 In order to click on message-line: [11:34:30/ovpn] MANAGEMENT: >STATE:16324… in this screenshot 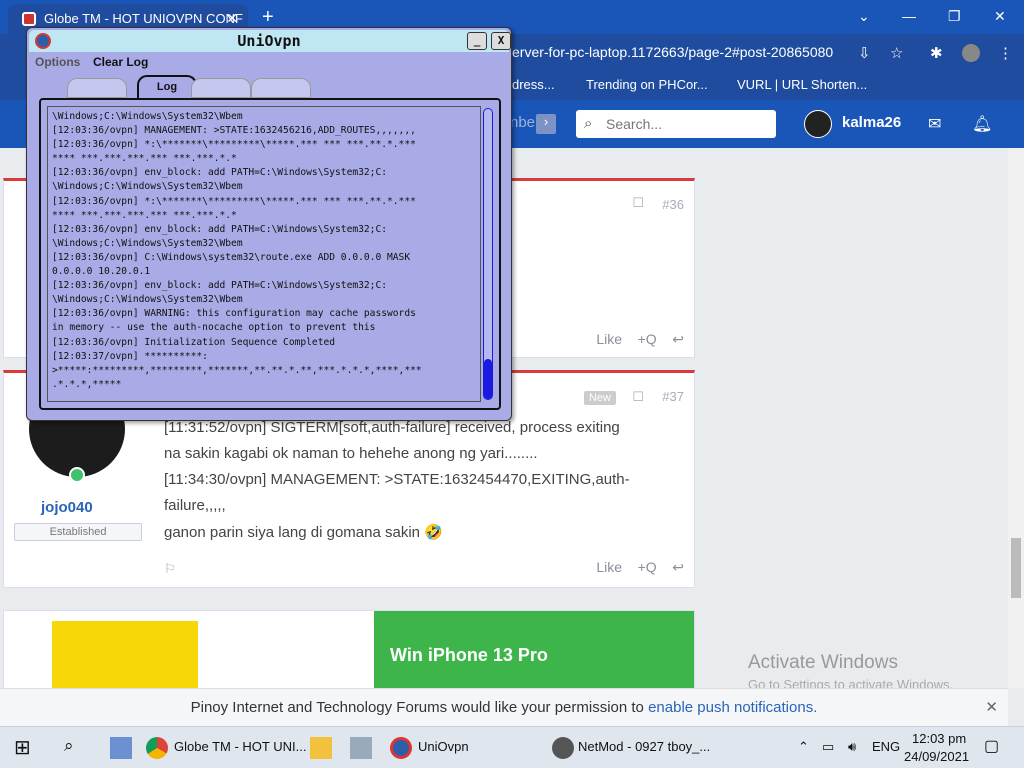, I will do `click(397, 479)`.